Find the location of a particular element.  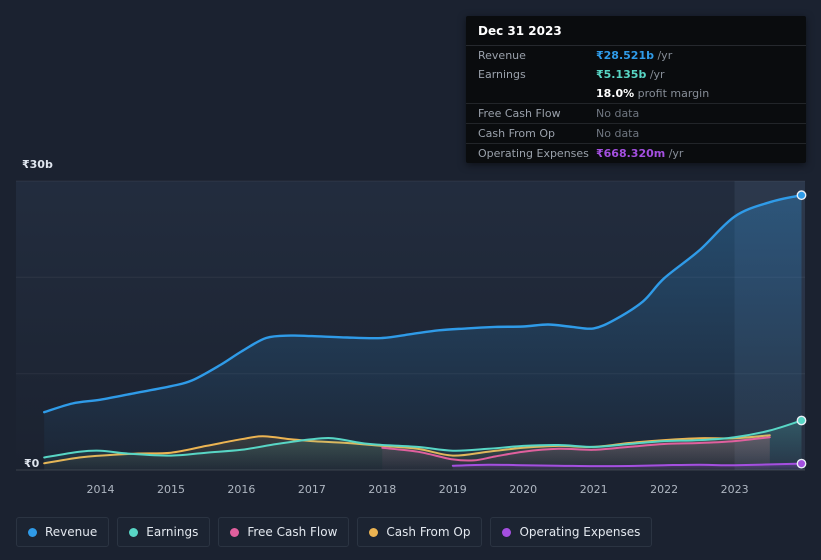

tooltip-label: Earnings is located at coordinates (502, 74).